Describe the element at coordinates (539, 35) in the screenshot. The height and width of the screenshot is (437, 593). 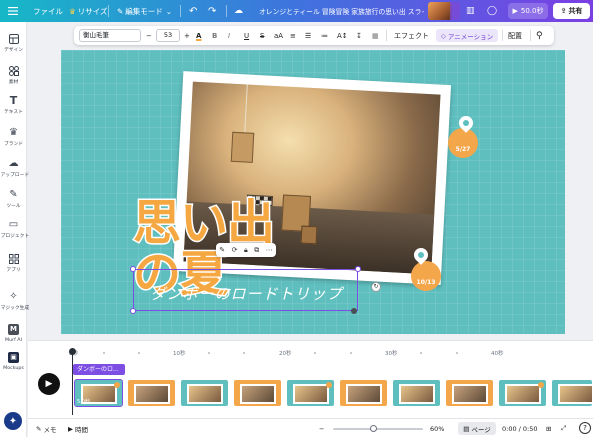
I see `paint-format-icon: ⚲` at that location.